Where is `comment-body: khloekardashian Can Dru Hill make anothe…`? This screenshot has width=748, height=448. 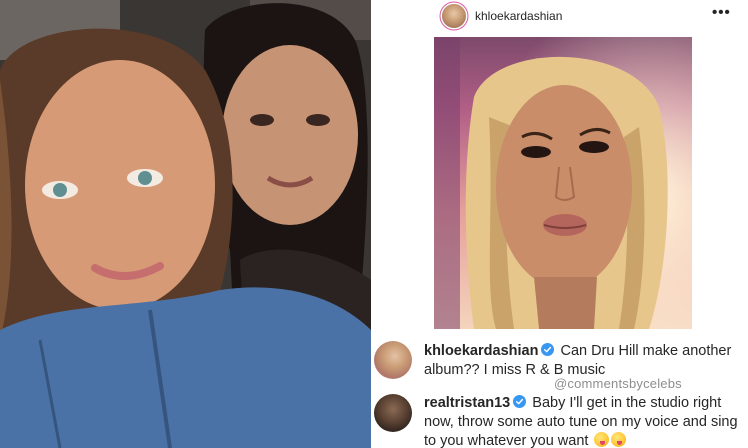
comment-body: khloekardashian Can Dru Hill make anothe… is located at coordinates (584, 361).